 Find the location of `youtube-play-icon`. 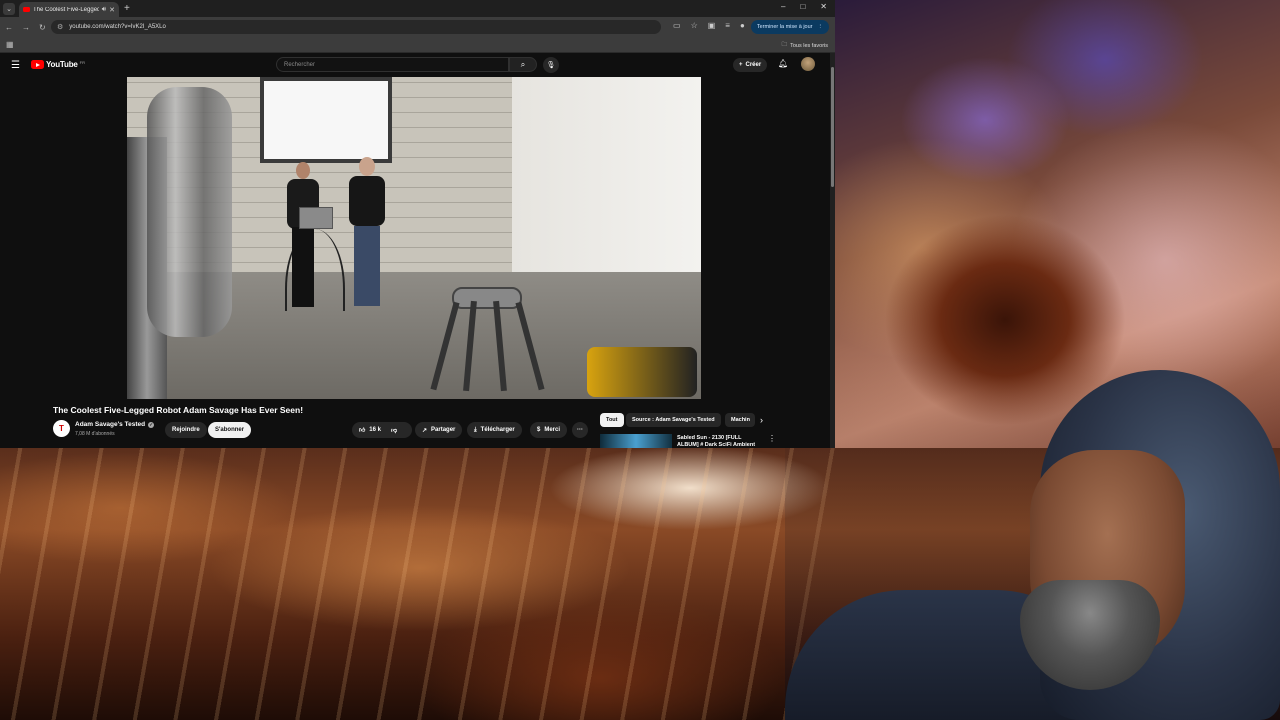

youtube-play-icon is located at coordinates (37, 64).